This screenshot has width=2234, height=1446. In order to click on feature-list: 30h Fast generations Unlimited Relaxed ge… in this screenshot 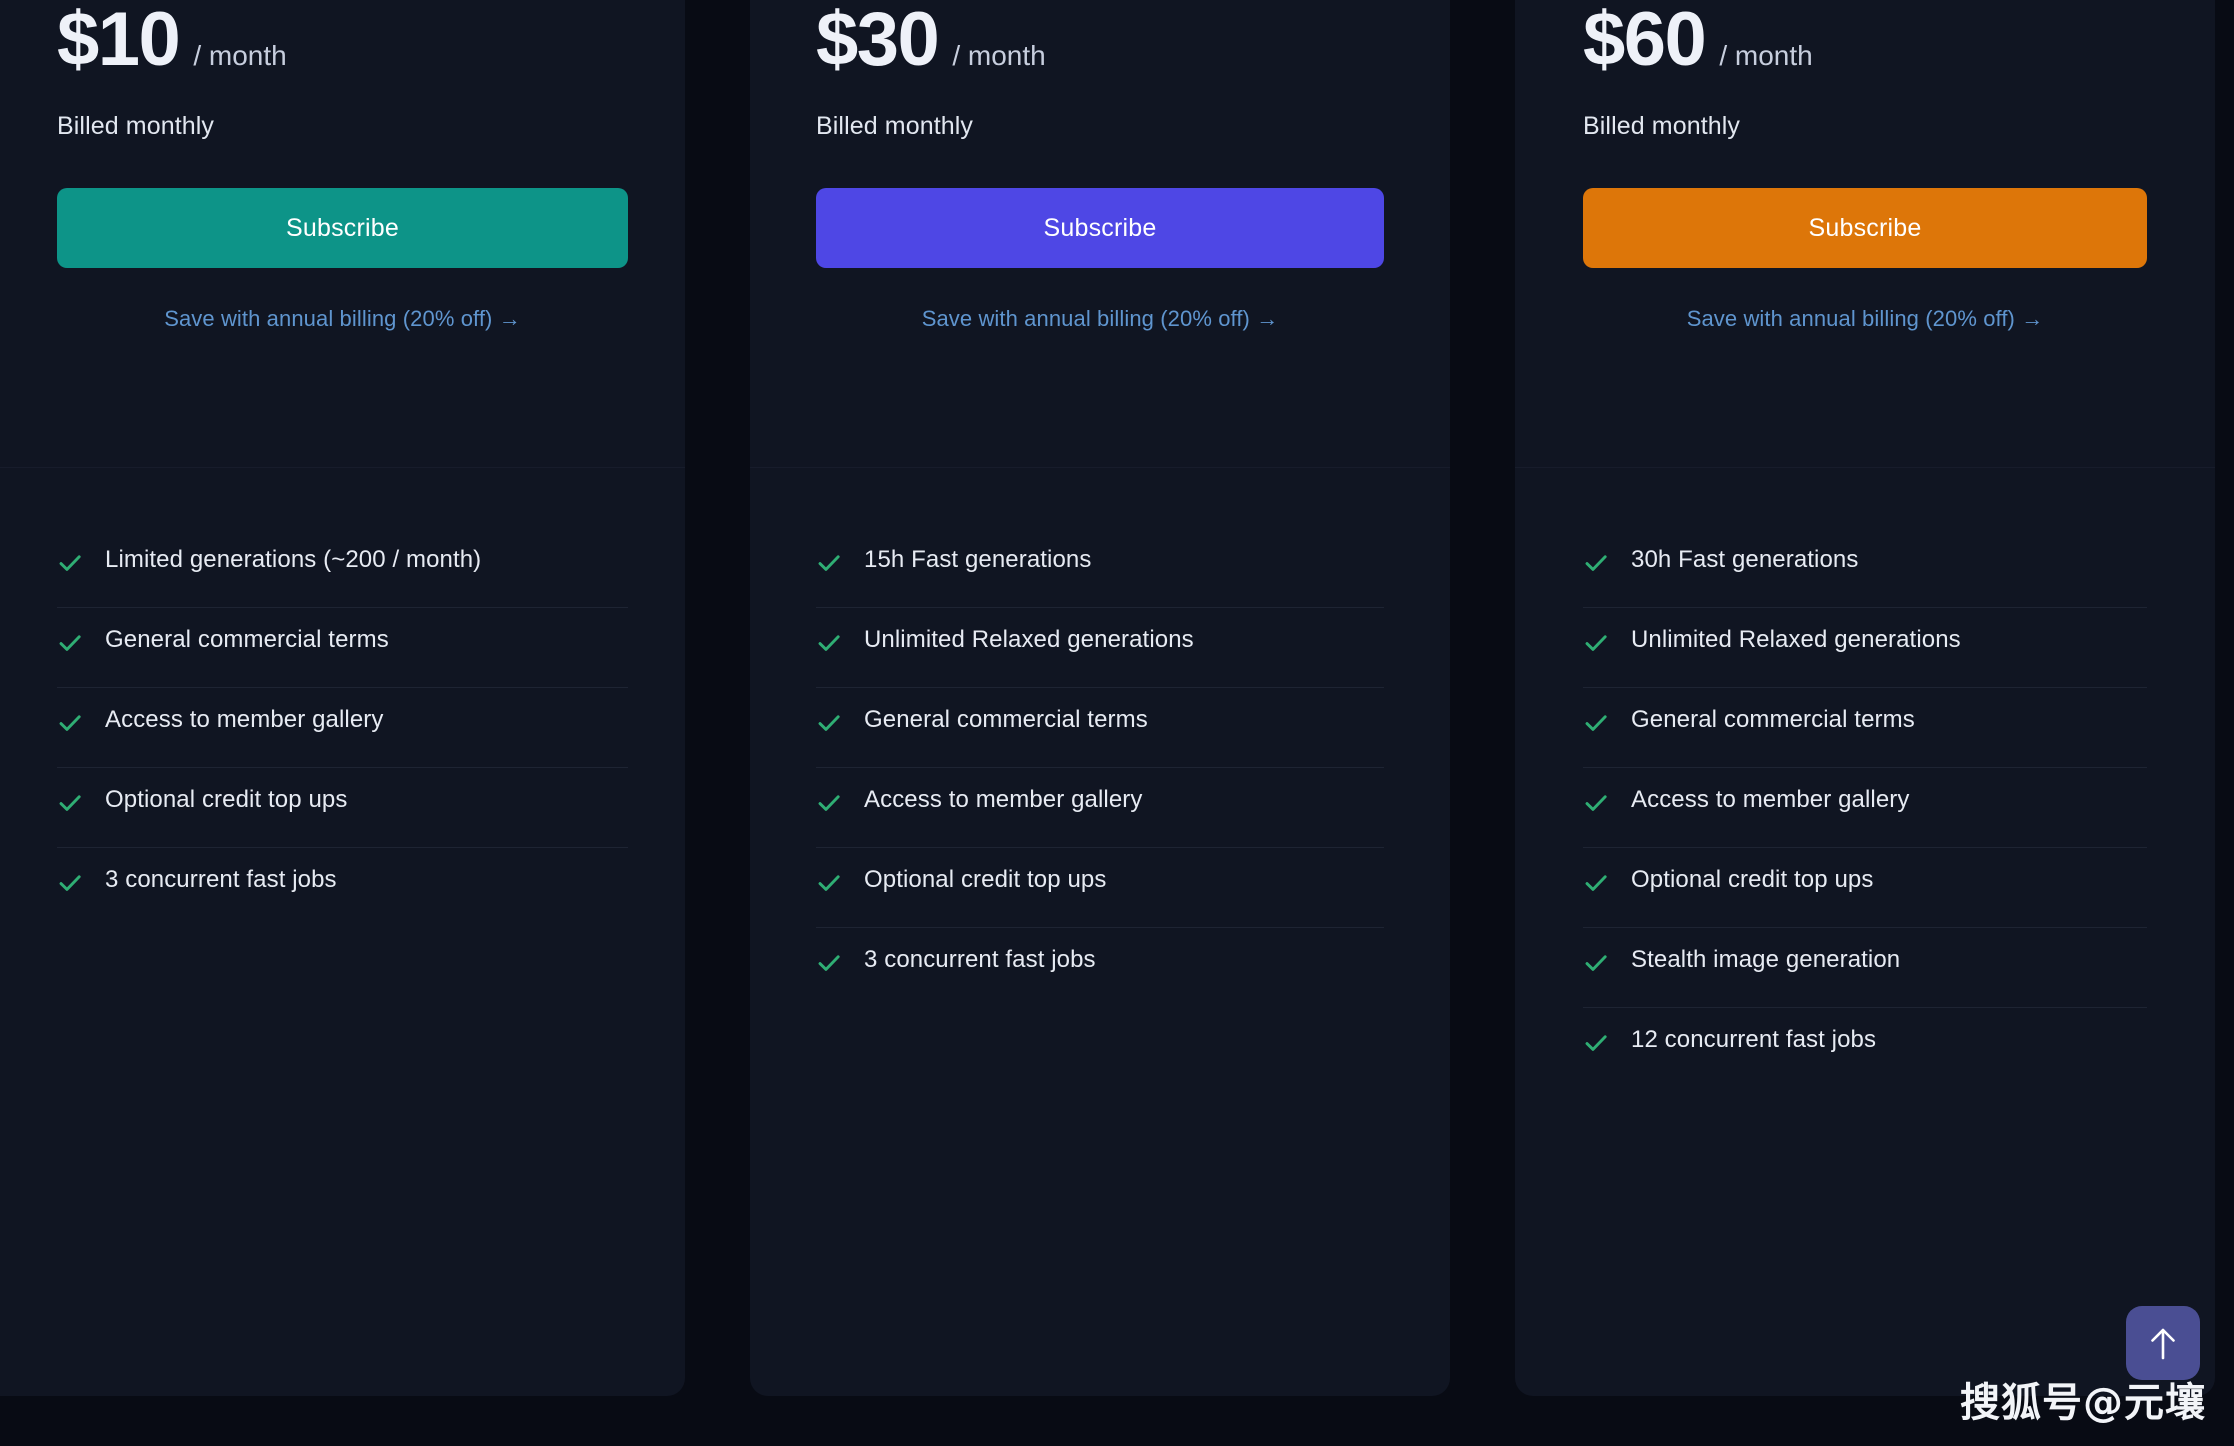, I will do `click(1865, 778)`.